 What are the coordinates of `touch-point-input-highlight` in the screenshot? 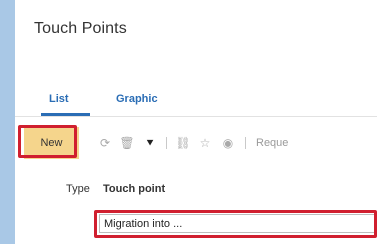 It's located at (235, 224).